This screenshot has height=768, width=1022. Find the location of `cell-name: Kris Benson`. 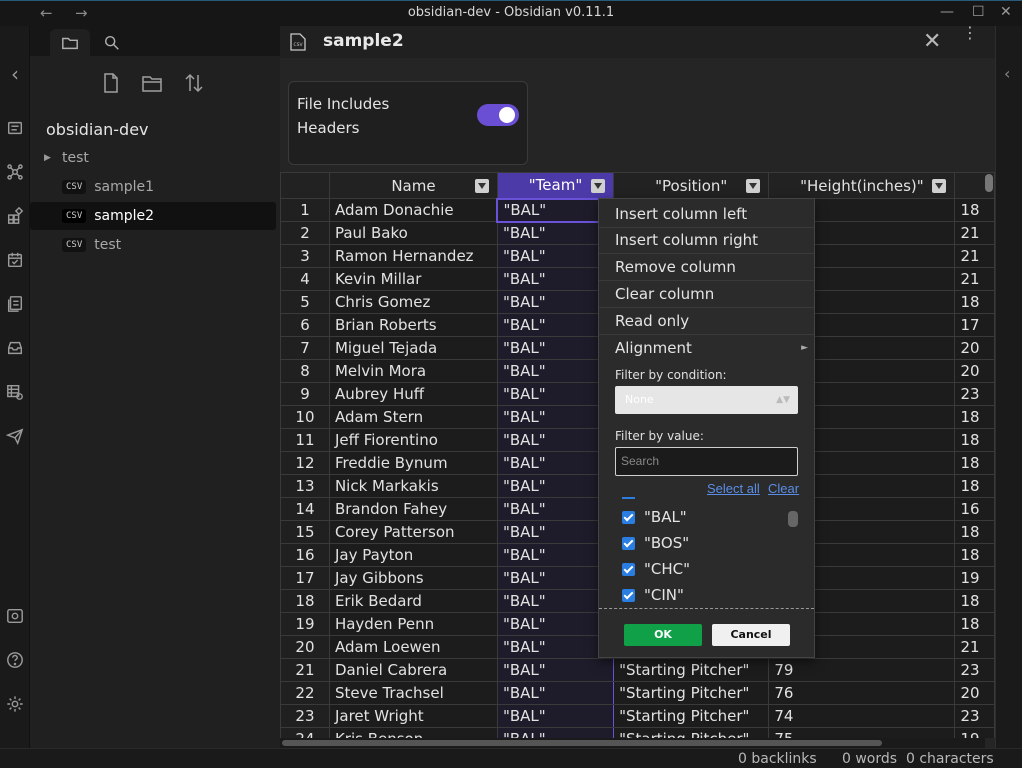

cell-name: Kris Benson is located at coordinates (413, 732).